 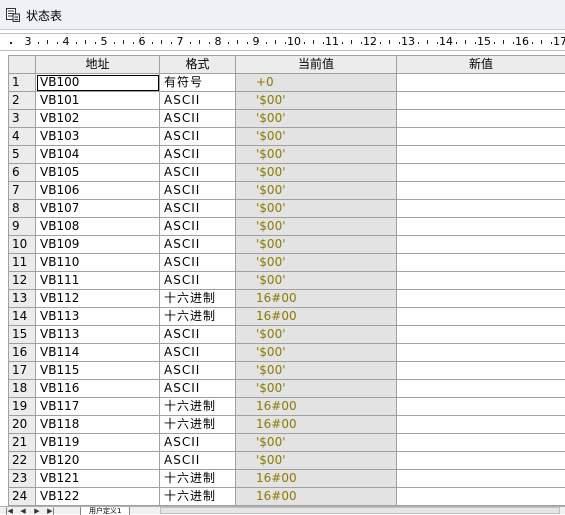 I want to click on row-number-cell: 8, so click(x=22, y=209).